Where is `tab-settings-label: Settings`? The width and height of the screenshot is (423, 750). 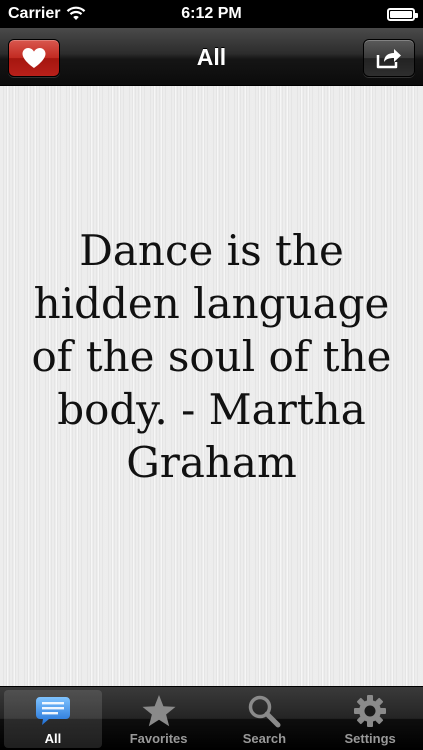 tab-settings-label: Settings is located at coordinates (370, 738).